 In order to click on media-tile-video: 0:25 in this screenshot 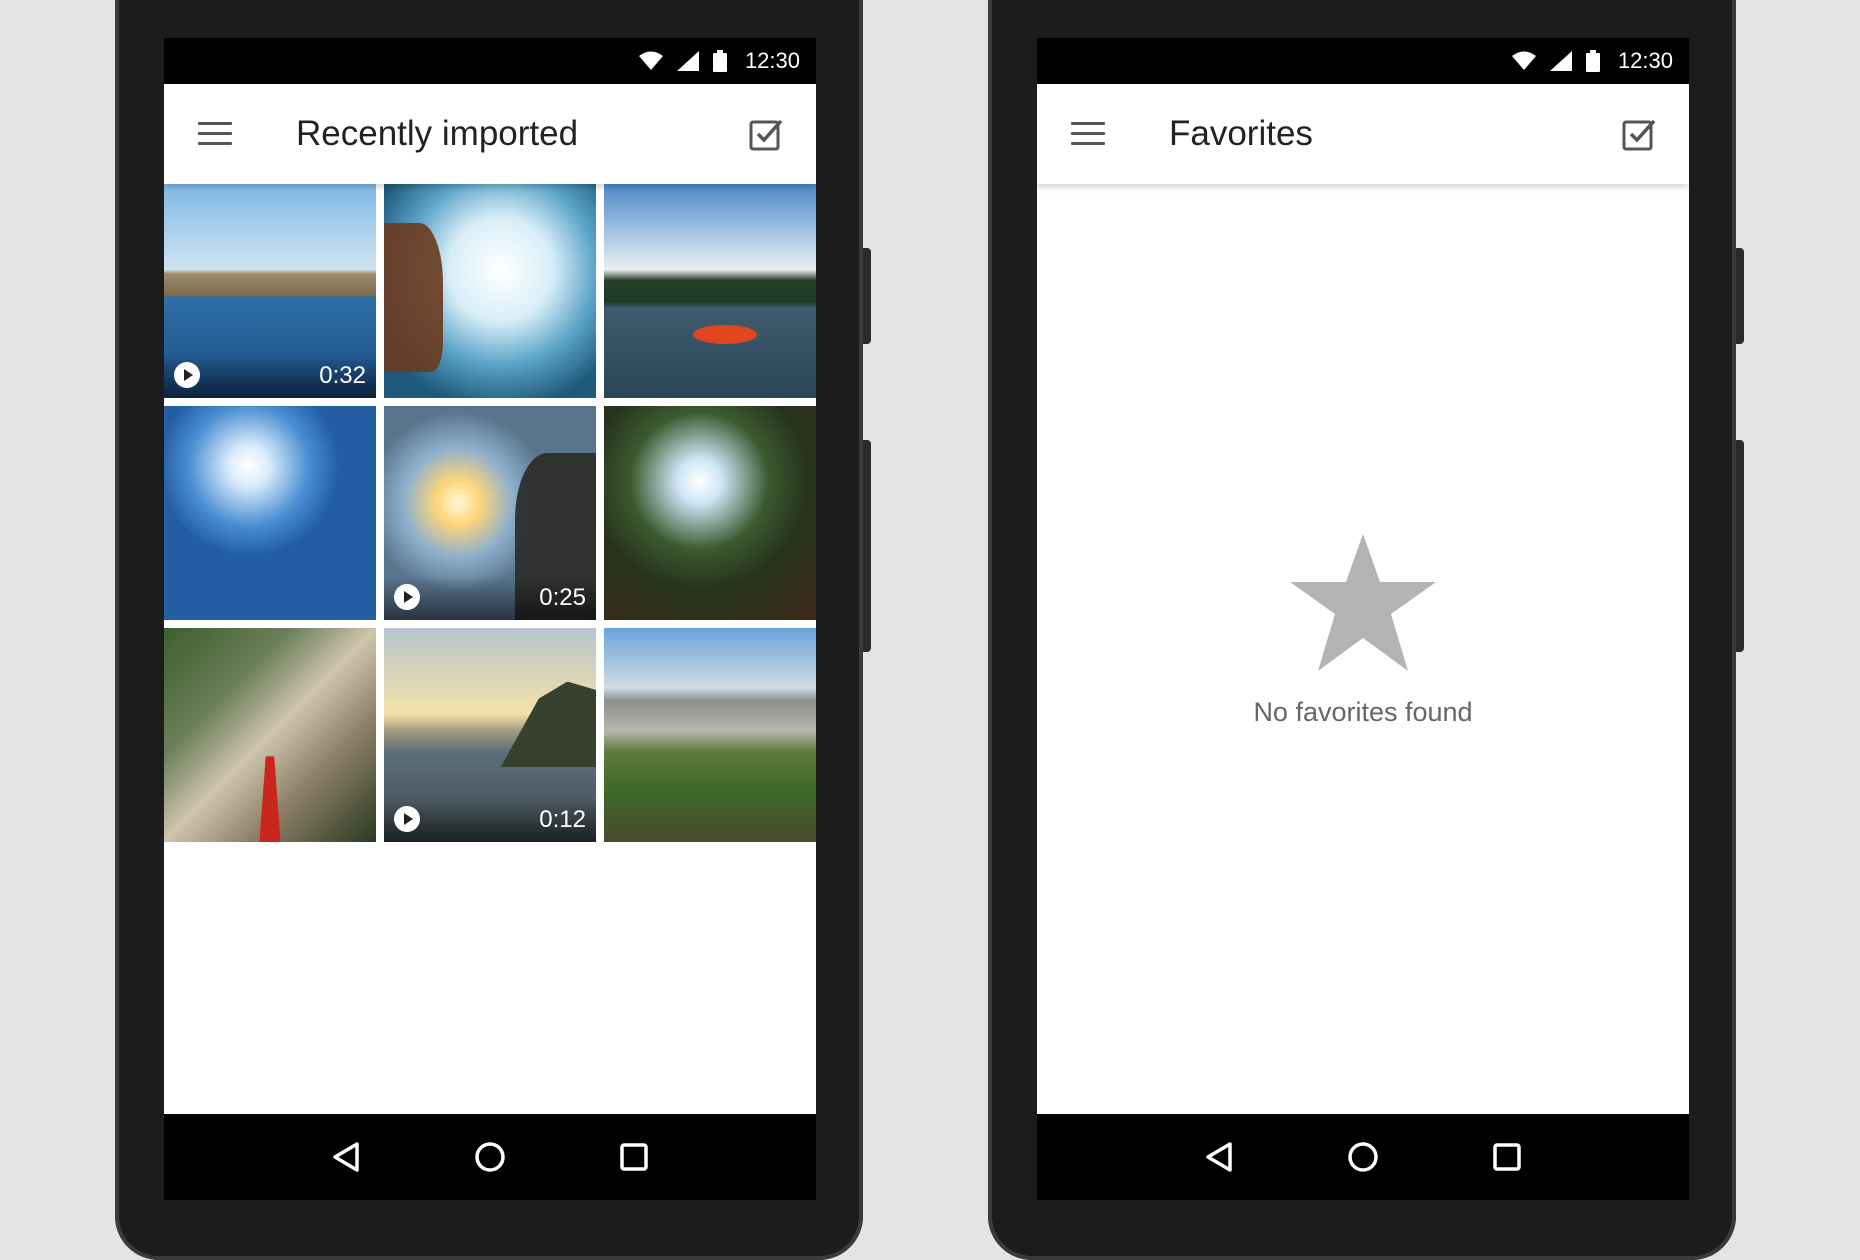, I will do `click(490, 513)`.